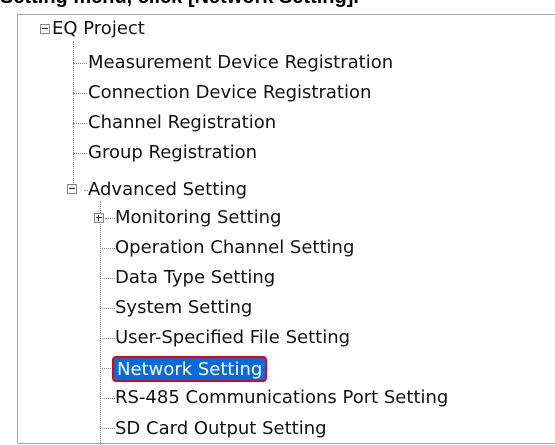 The image size is (555, 445). Describe the element at coordinates (234, 248) in the screenshot. I see `tree-node-operation-channel-setting: Operation Channel Setting` at that location.